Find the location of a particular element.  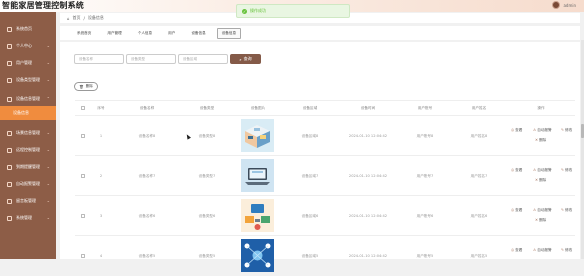

sidebar-item-user-management: 用户管理 ⌄ is located at coordinates (28, 63).